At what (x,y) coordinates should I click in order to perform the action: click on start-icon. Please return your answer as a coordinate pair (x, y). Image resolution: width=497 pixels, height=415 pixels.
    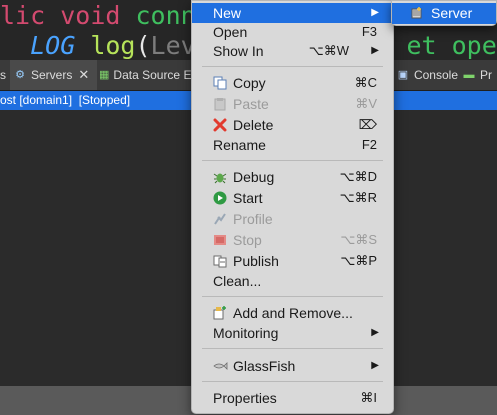
    Looking at the image, I should click on (220, 198).